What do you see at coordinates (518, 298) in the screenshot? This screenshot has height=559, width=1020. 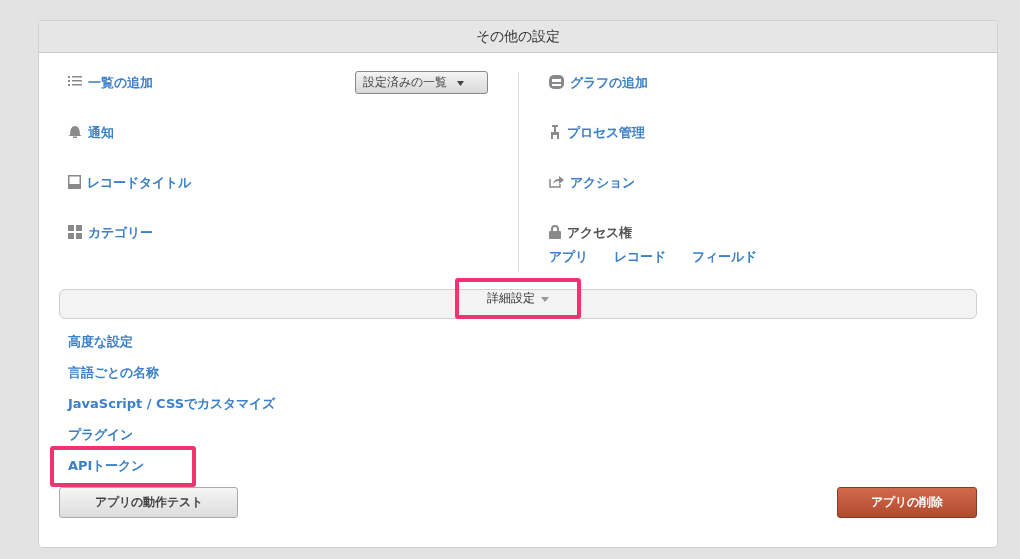 I see `detail-toggle: 詳細設定` at bounding box center [518, 298].